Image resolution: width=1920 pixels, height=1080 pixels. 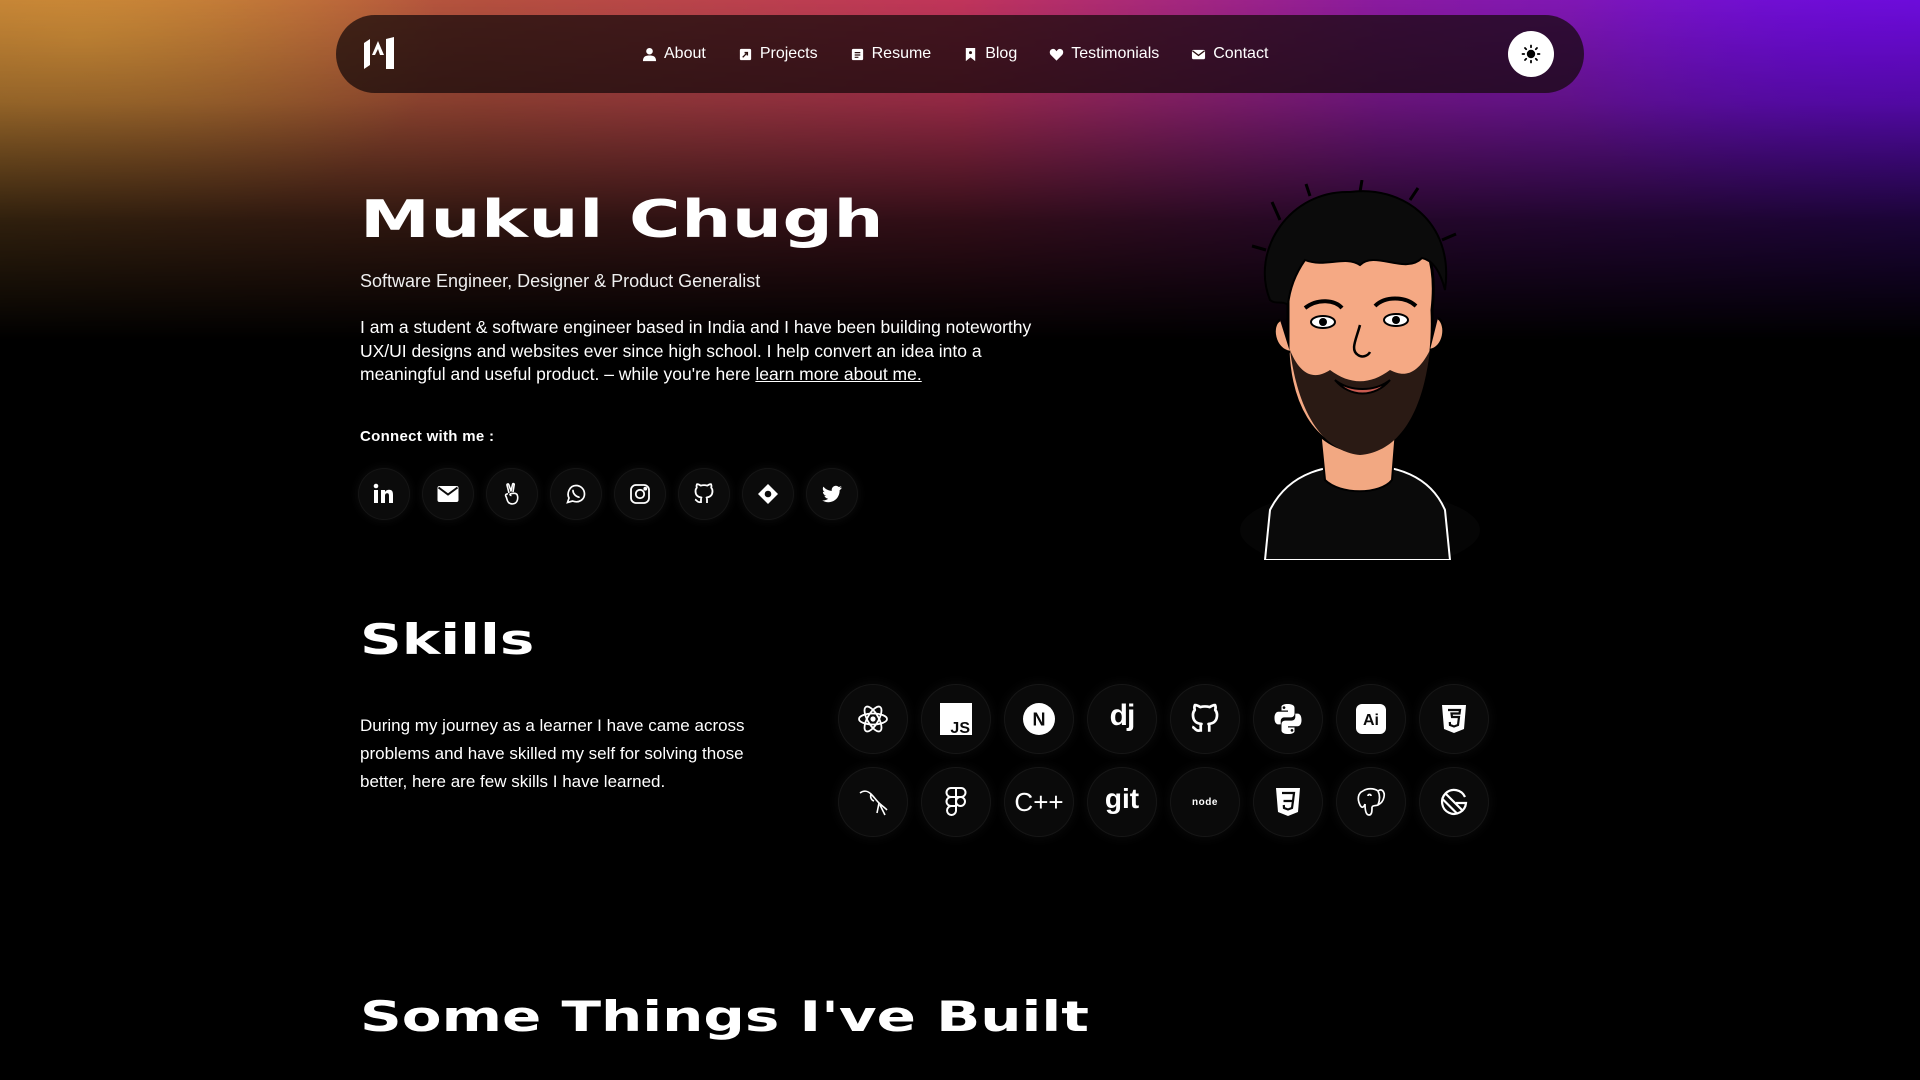 I want to click on nav-item-label: About, so click(x=685, y=53).